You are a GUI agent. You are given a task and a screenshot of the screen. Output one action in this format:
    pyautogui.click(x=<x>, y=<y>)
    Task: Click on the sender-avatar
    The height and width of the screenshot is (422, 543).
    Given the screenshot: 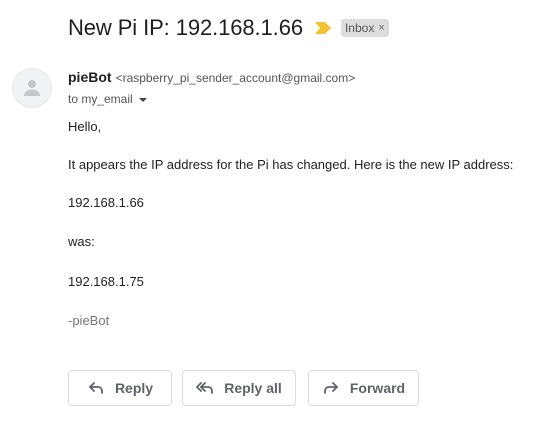 What is the action you would take?
    pyautogui.click(x=32, y=88)
    